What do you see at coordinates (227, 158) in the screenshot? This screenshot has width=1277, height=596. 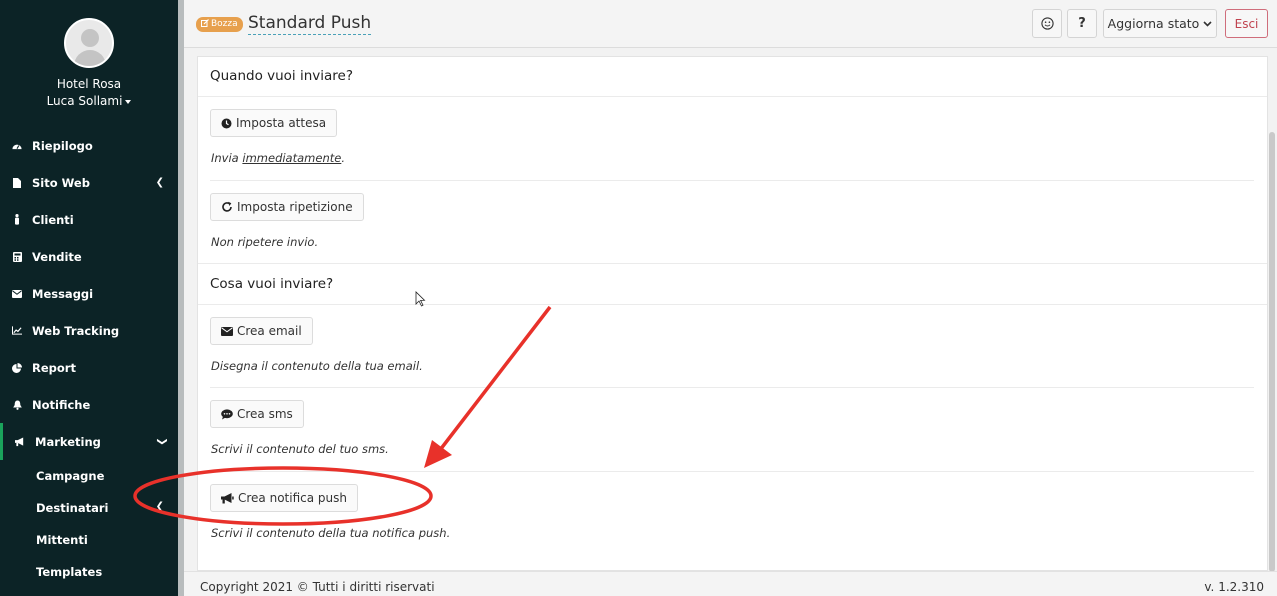 I see `wait-desc-prefix: Invia` at bounding box center [227, 158].